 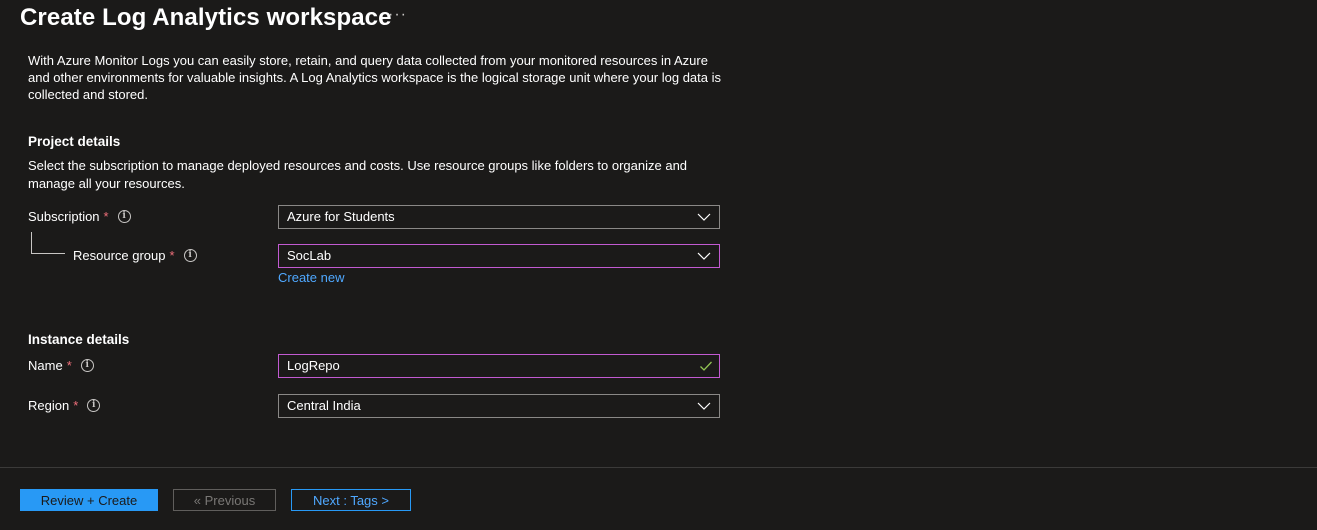 What do you see at coordinates (309, 255) in the screenshot?
I see `resource-group-value: SocLab` at bounding box center [309, 255].